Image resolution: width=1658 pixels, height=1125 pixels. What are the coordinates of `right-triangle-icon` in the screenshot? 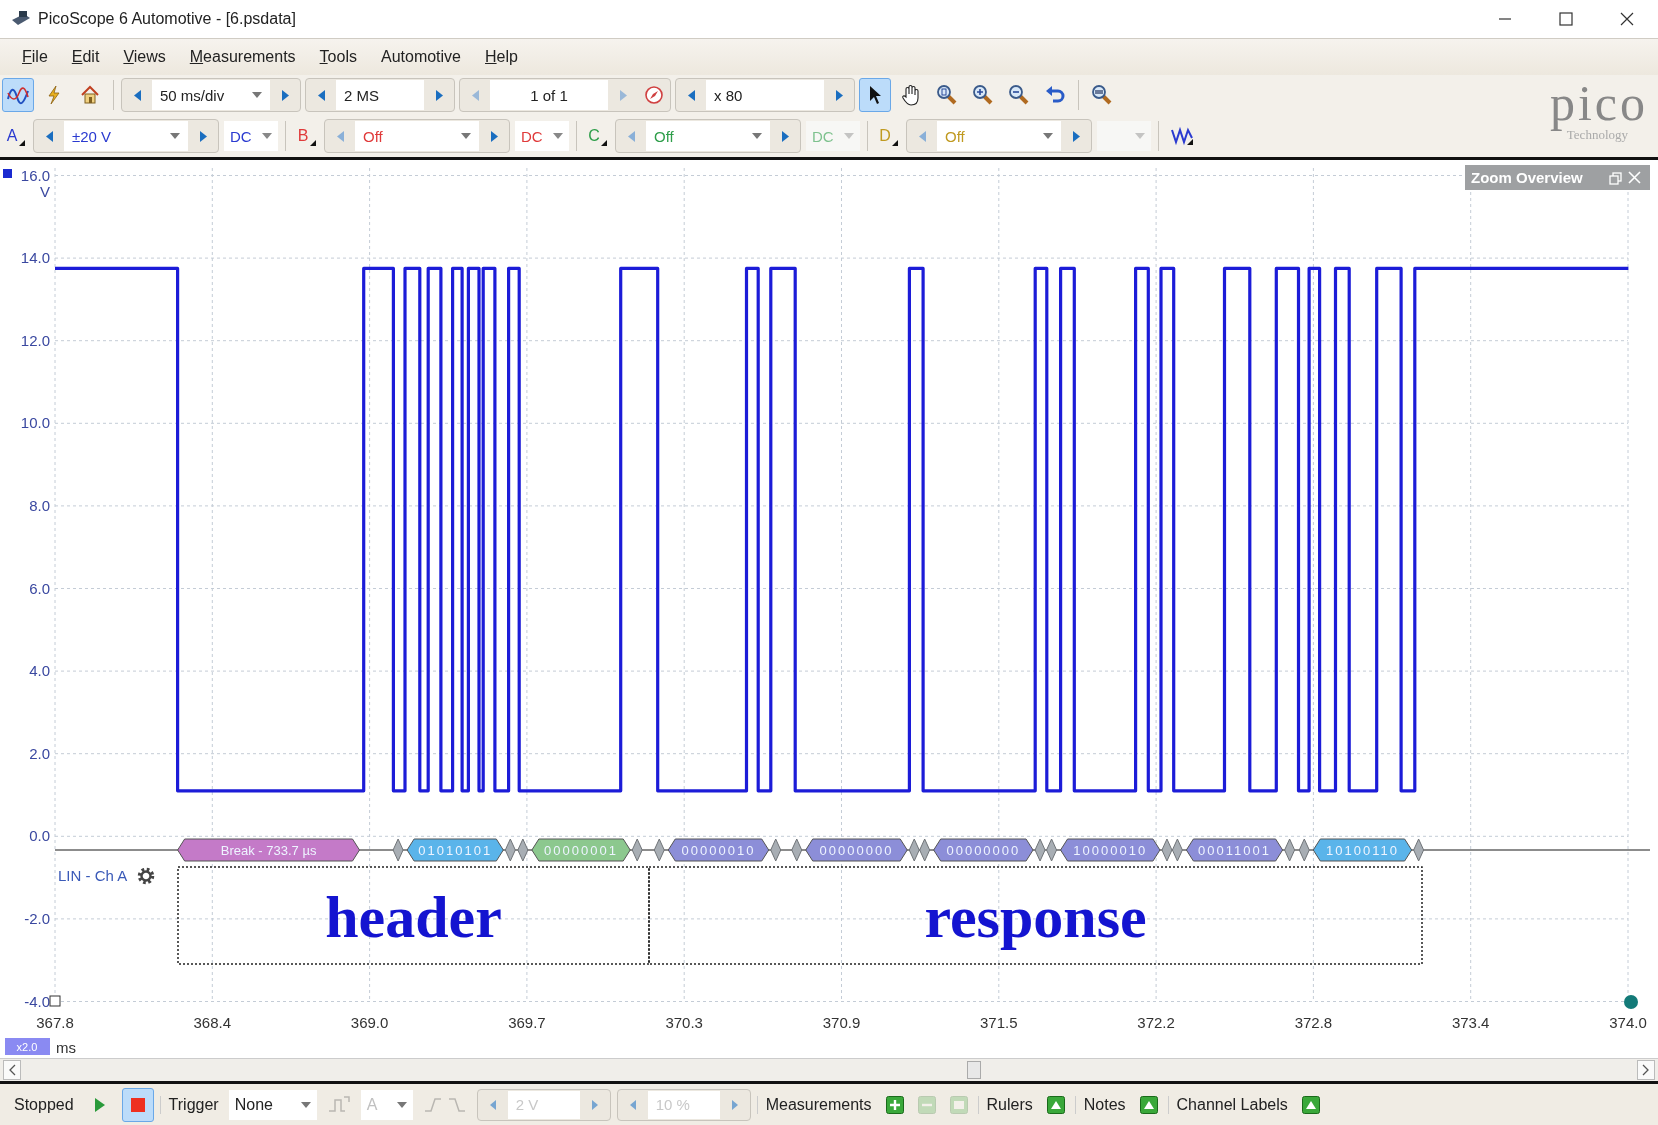 It's located at (494, 136).